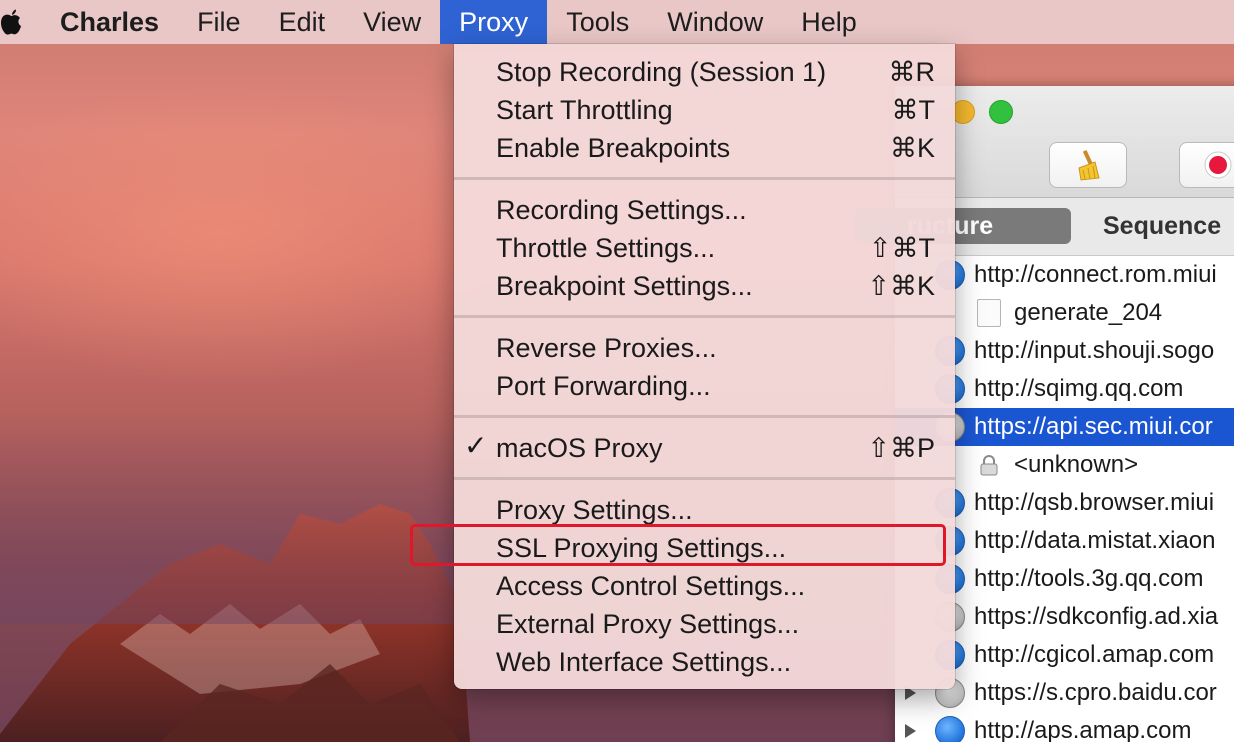  What do you see at coordinates (219, 22) in the screenshot?
I see `menu-file: File` at bounding box center [219, 22].